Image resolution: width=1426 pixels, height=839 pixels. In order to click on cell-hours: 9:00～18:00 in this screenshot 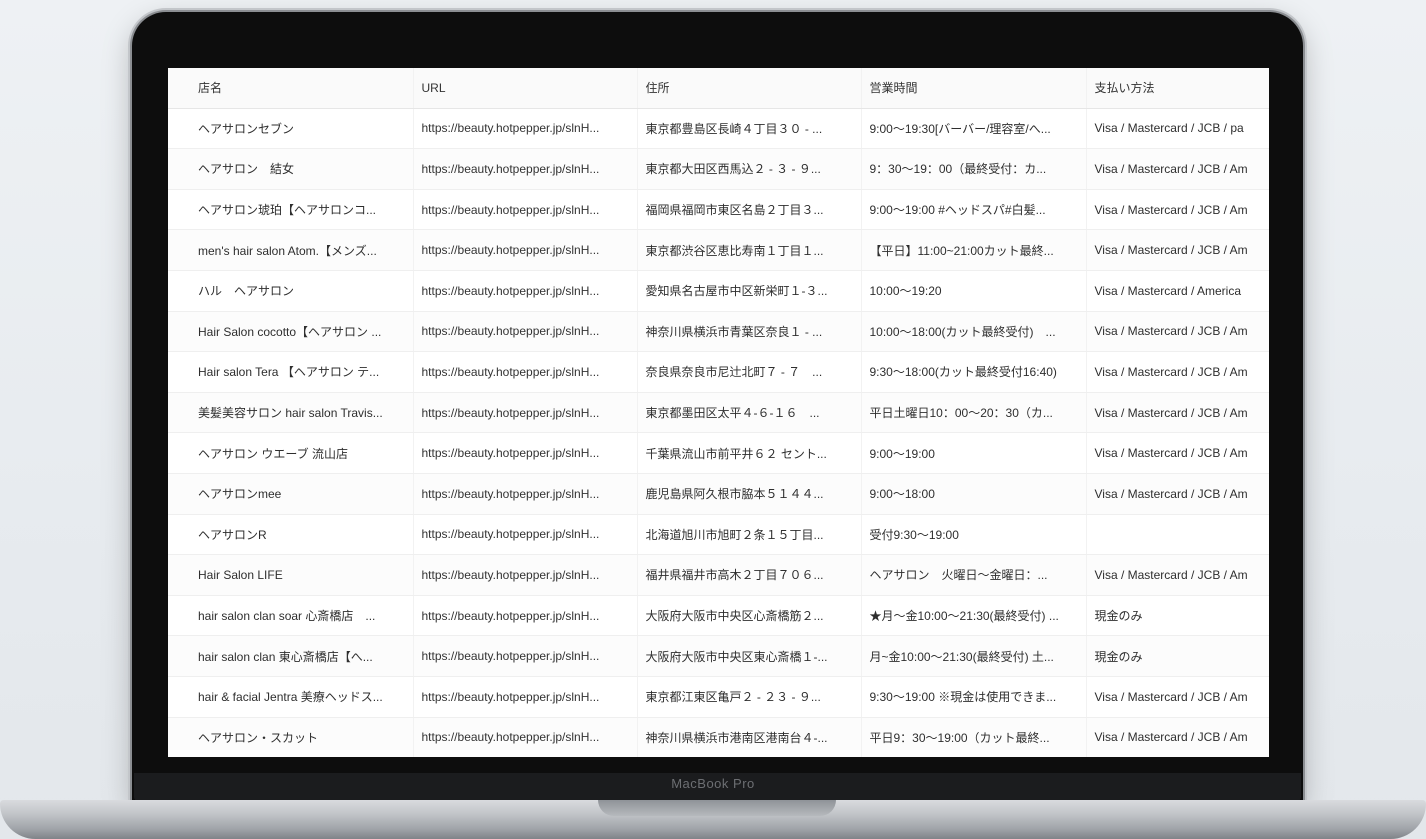, I will do `click(974, 494)`.